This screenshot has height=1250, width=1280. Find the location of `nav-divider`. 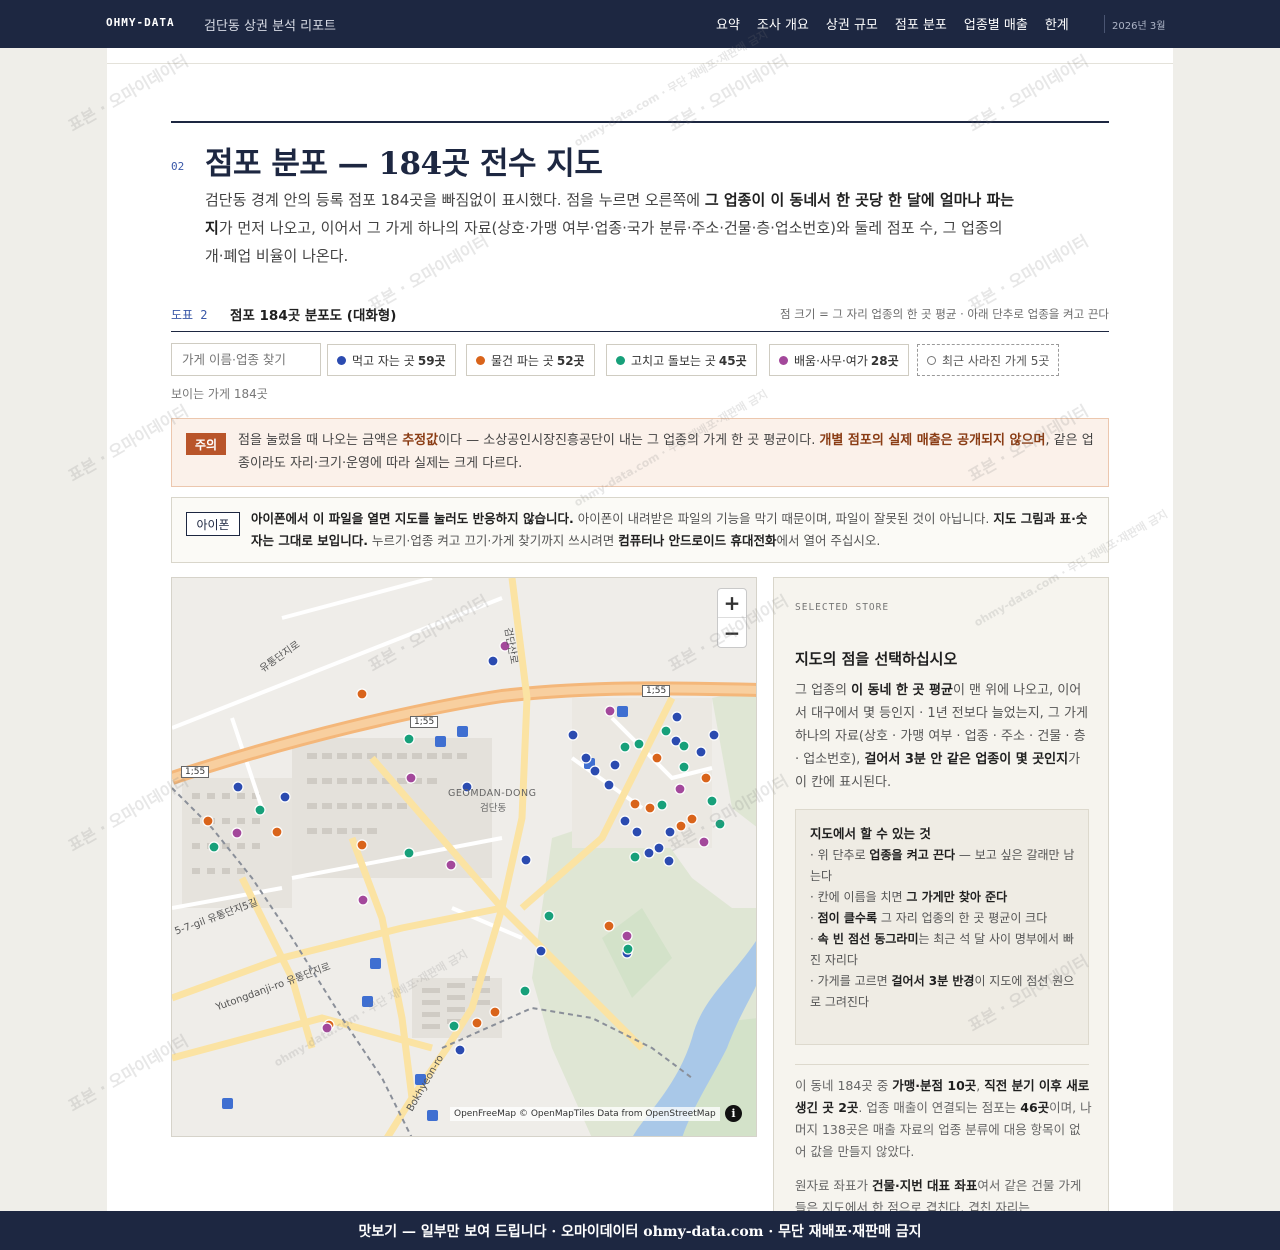

nav-divider is located at coordinates (1104, 24).